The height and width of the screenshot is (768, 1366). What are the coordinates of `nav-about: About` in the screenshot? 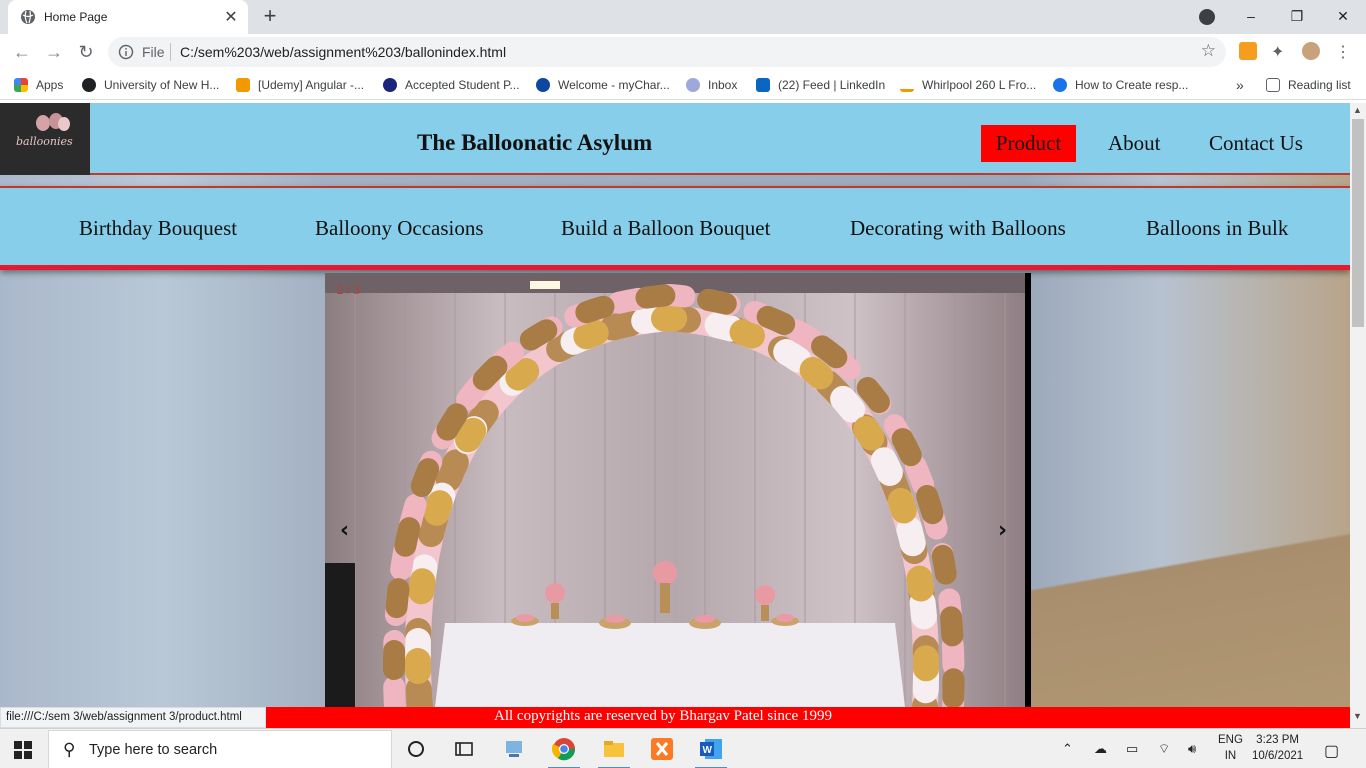 It's located at (1134, 143).